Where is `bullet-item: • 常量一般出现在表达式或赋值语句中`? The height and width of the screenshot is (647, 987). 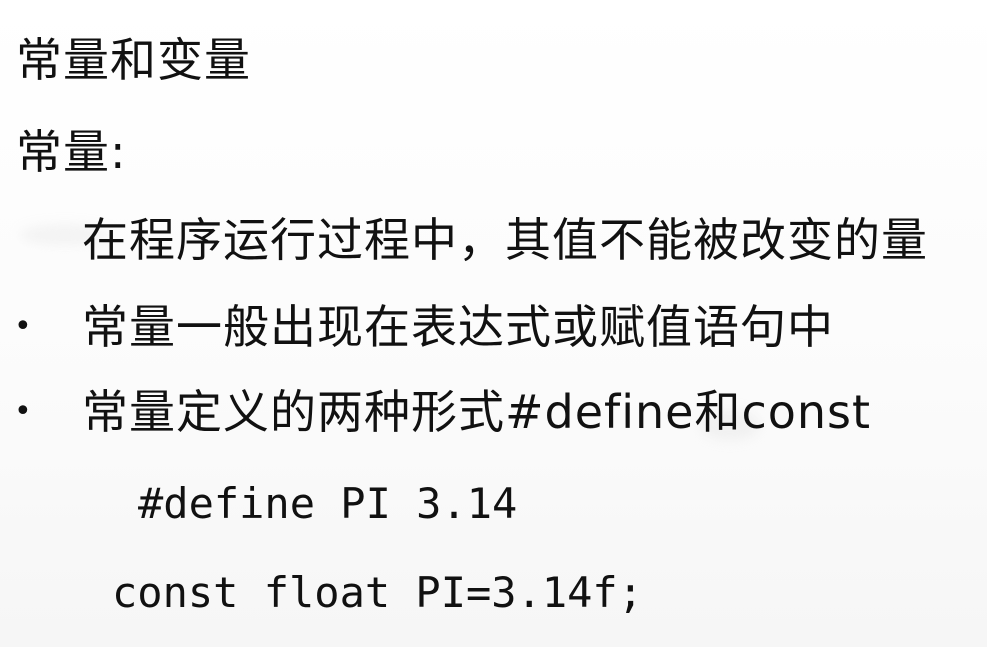
bullet-item: • 常量一般出现在表达式或赋值语句中 is located at coordinates (424, 327).